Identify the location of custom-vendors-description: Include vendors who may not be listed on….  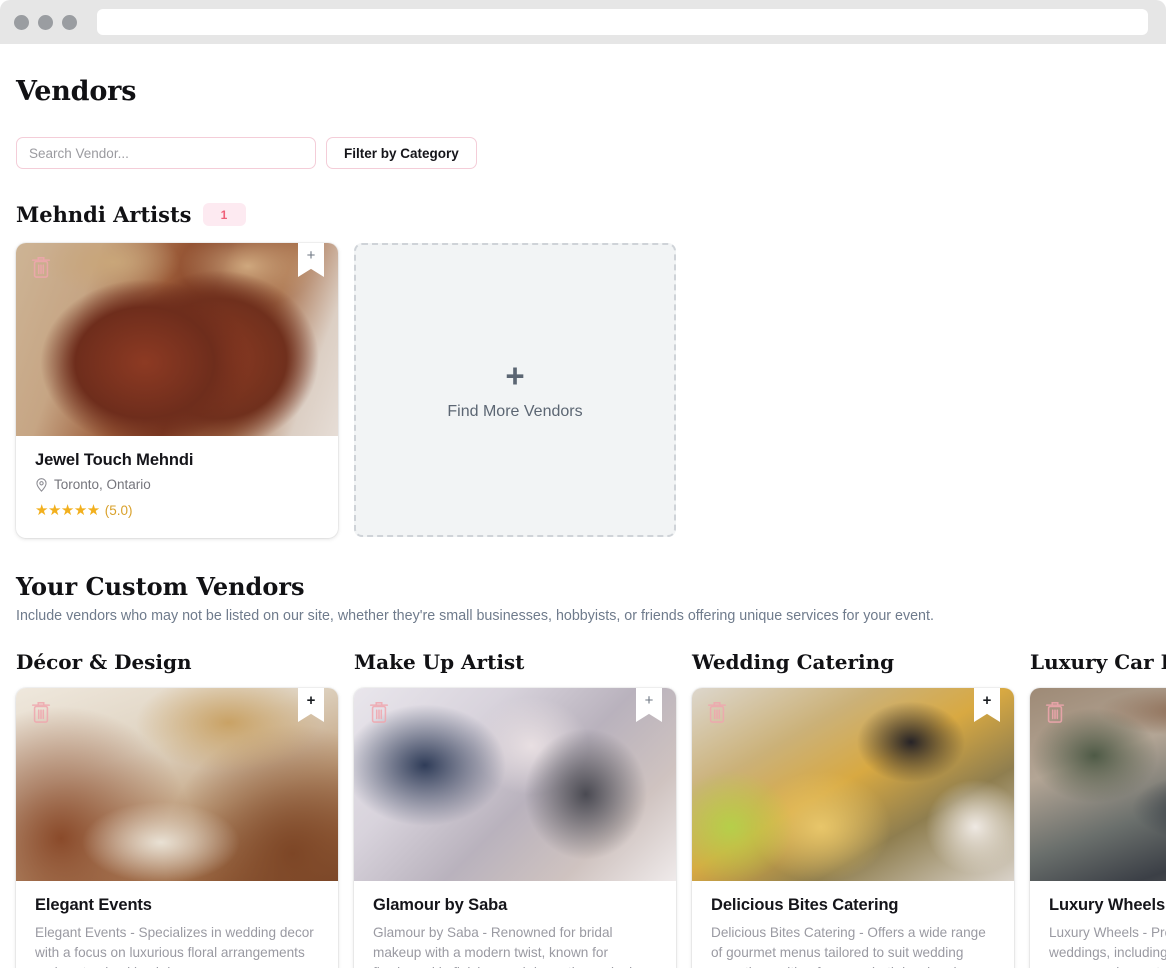
(475, 616).